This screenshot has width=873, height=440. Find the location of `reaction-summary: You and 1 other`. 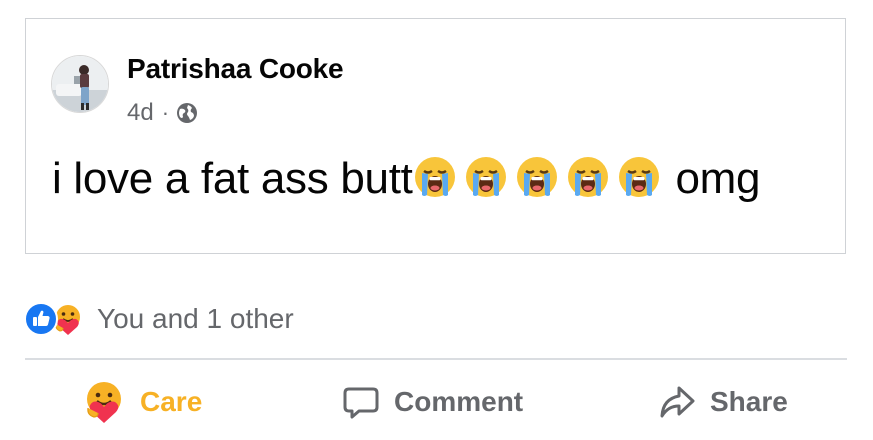

reaction-summary: You and 1 other is located at coordinates (159, 319).